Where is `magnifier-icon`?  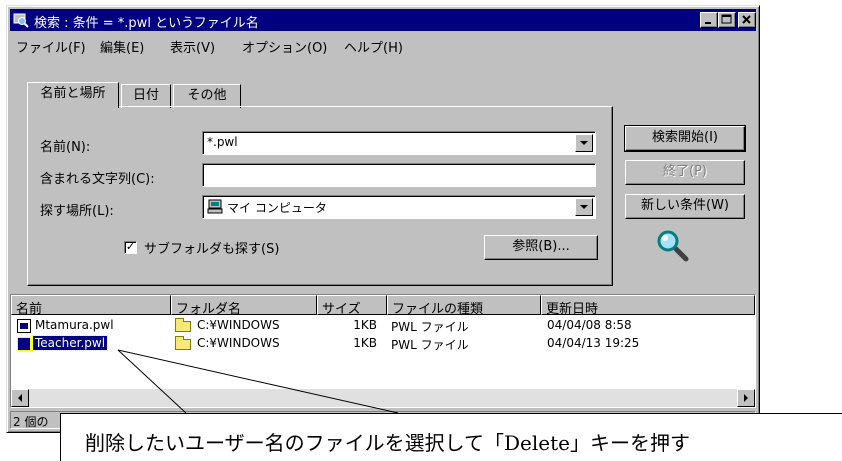
magnifier-icon is located at coordinates (673, 246).